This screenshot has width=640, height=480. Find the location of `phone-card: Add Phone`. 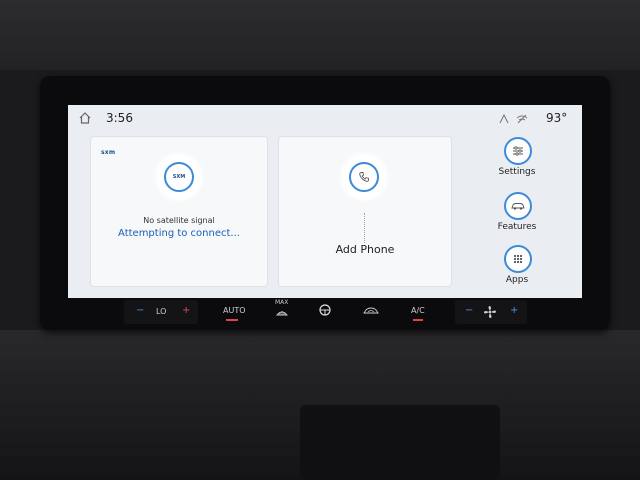

phone-card: Add Phone is located at coordinates (365, 211).